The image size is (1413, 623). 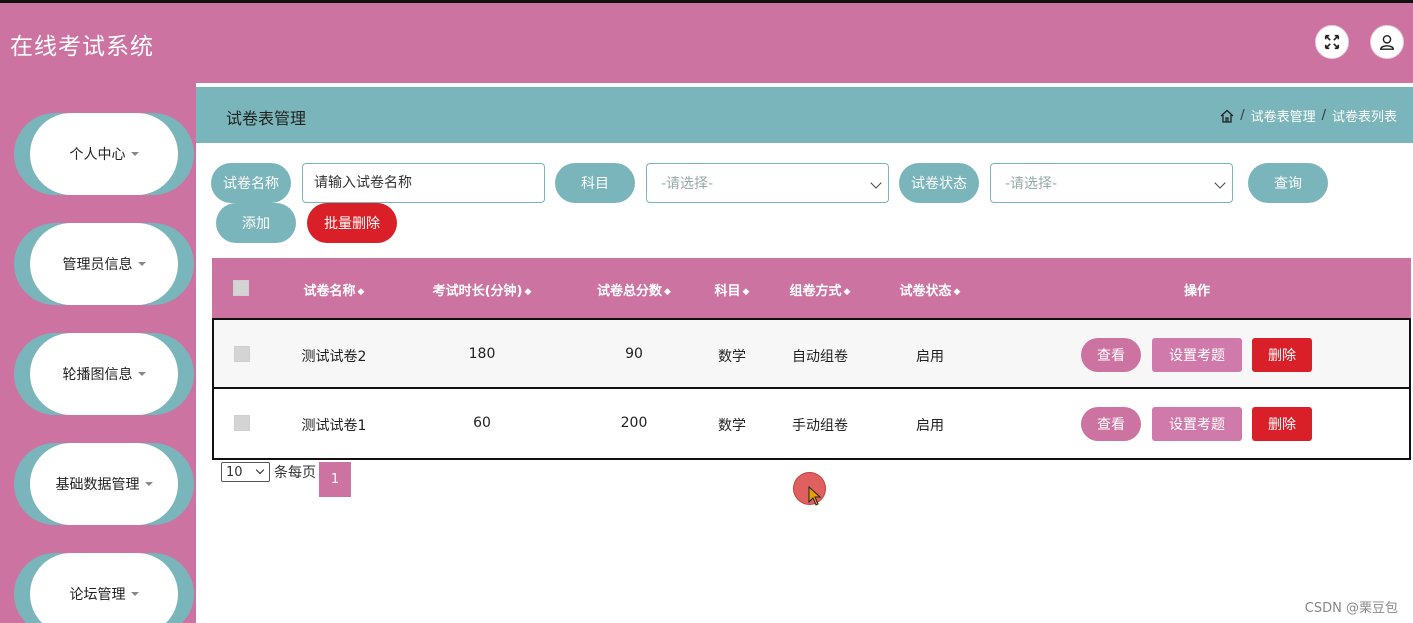 What do you see at coordinates (1364, 117) in the screenshot?
I see `breadcrumb-item: 试卷表列表` at bounding box center [1364, 117].